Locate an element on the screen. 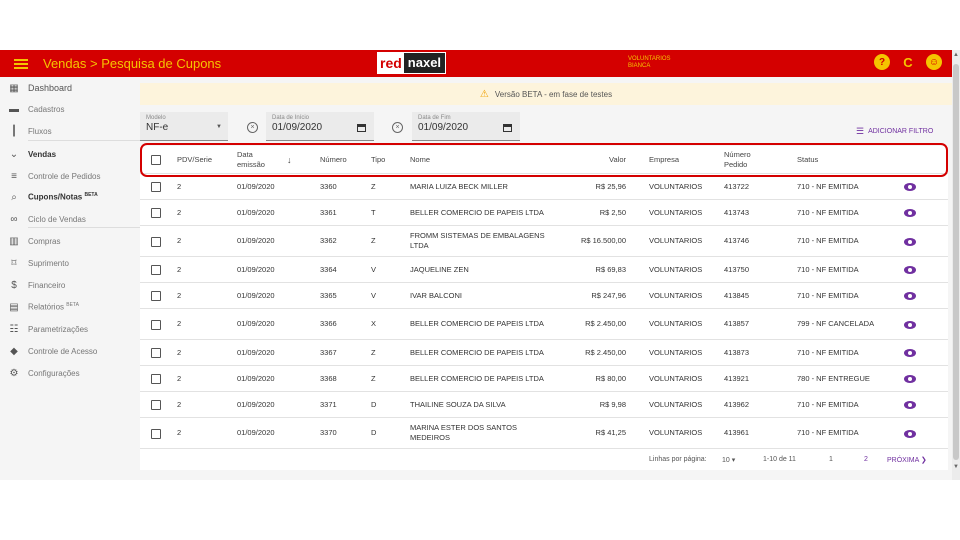 The height and width of the screenshot is (540, 960). caret-down-icon: ▼ is located at coordinates (219, 127).